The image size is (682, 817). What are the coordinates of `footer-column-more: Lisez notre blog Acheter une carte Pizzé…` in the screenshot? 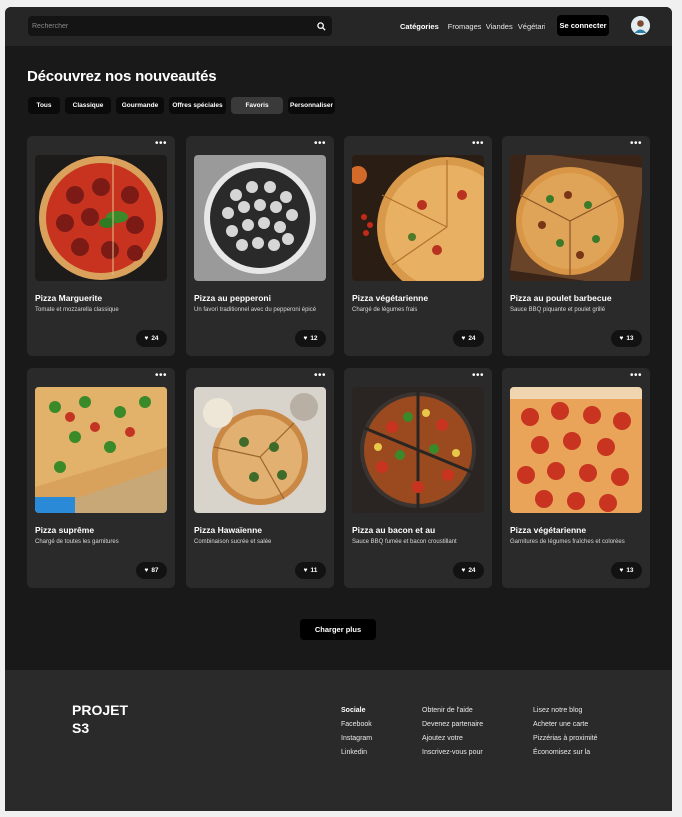 It's located at (565, 734).